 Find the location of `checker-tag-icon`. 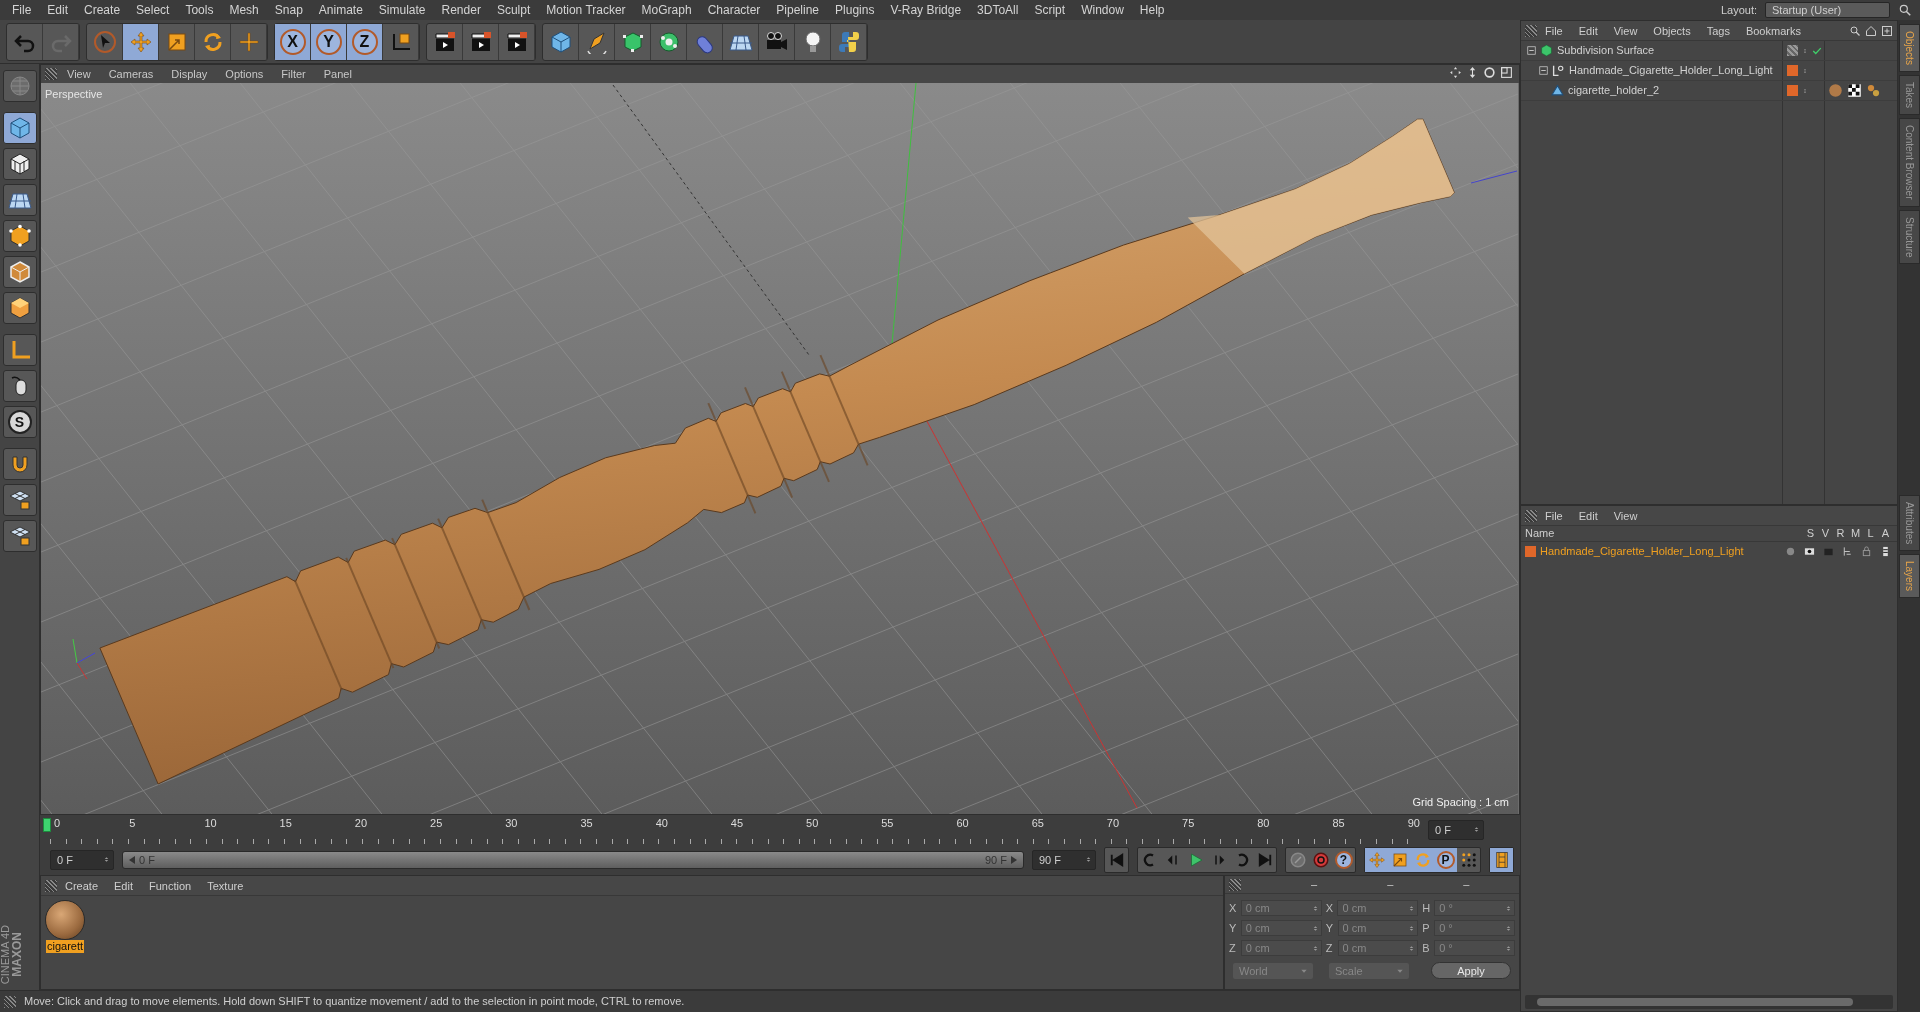

checker-tag-icon is located at coordinates (1854, 90).